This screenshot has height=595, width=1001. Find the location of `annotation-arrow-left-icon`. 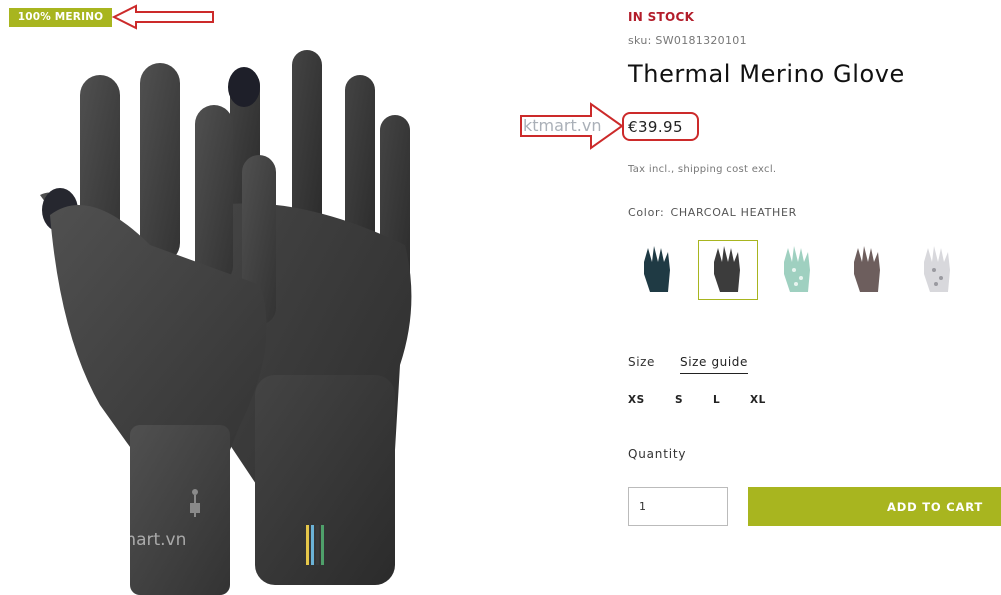

annotation-arrow-left-icon is located at coordinates (163, 17).